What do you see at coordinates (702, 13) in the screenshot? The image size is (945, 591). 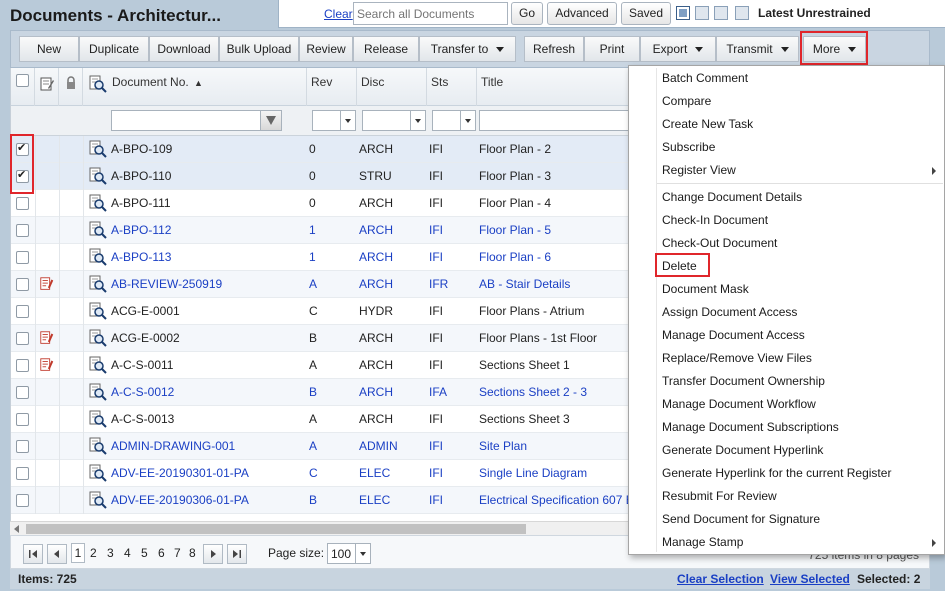 I see `view-mode-2-icon` at bounding box center [702, 13].